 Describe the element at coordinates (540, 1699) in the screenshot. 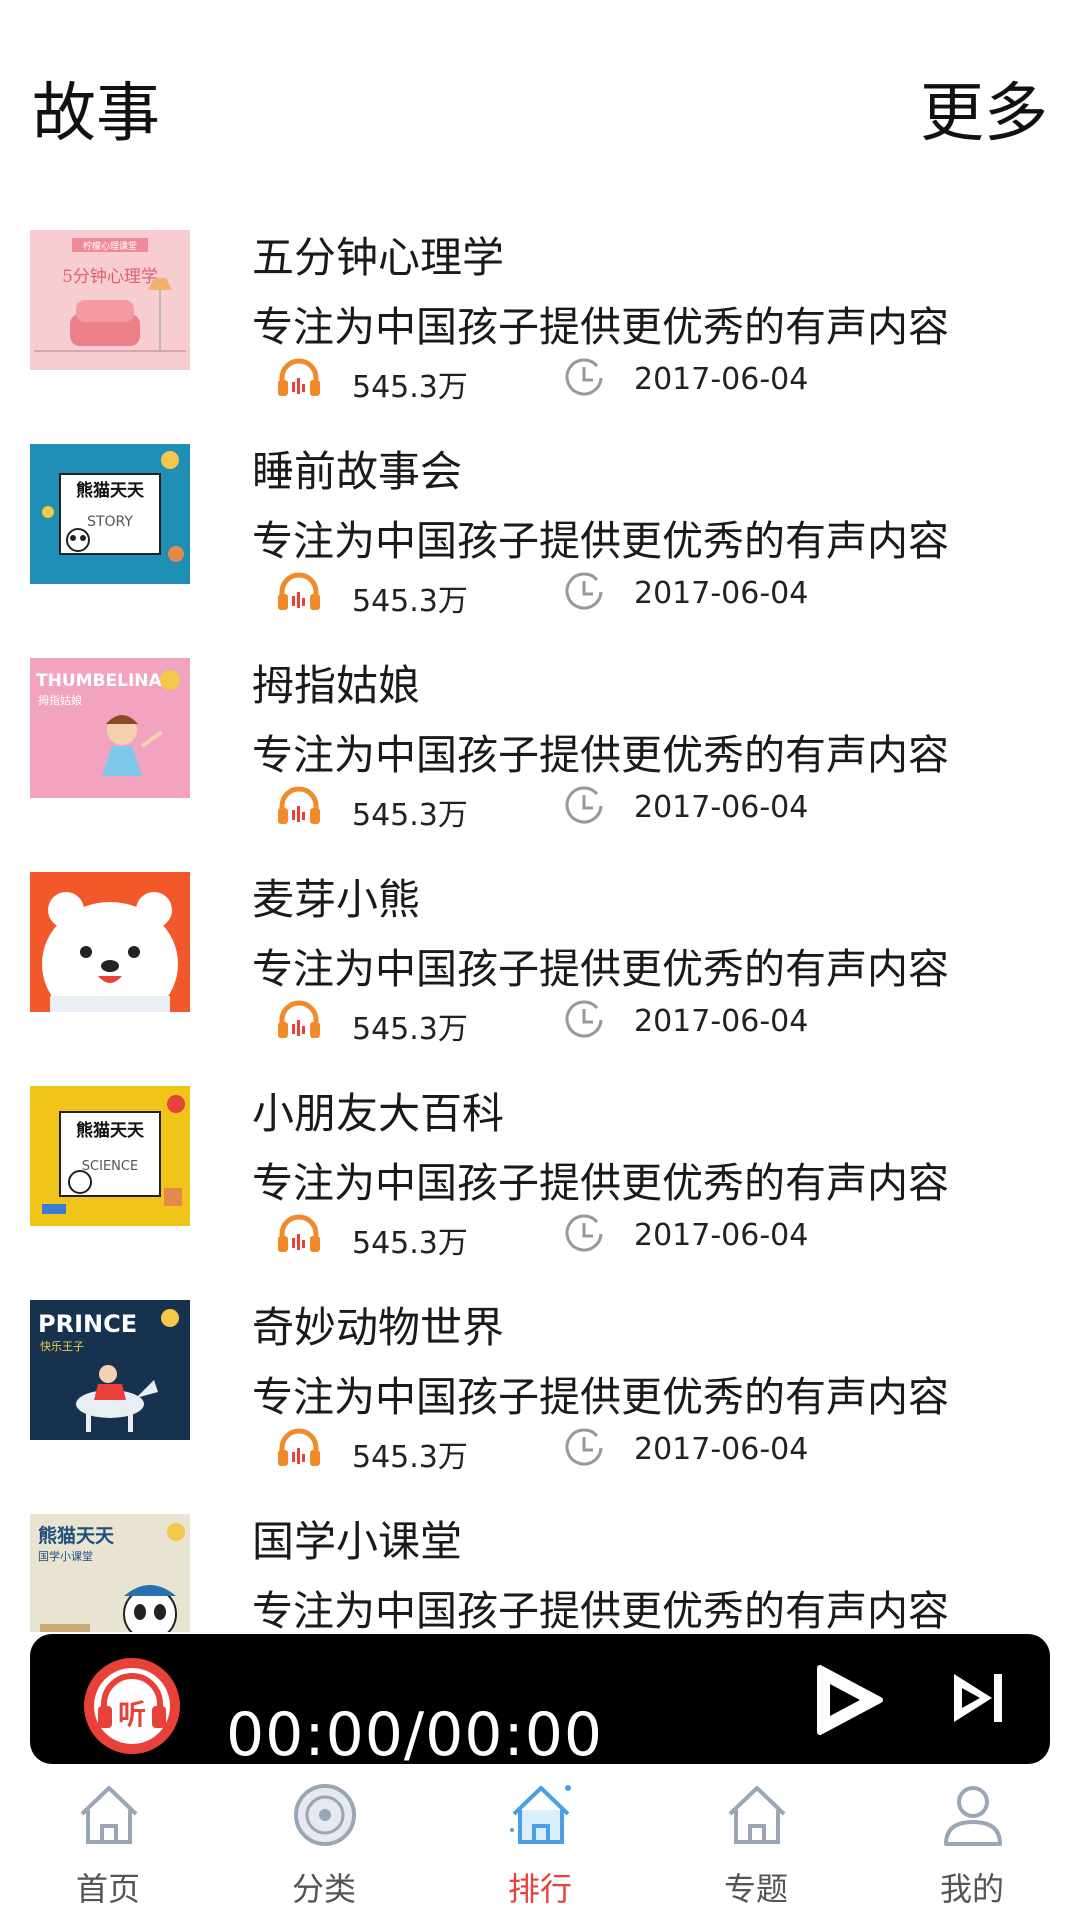

I see `mini-player: 听 00:00/00:00` at that location.